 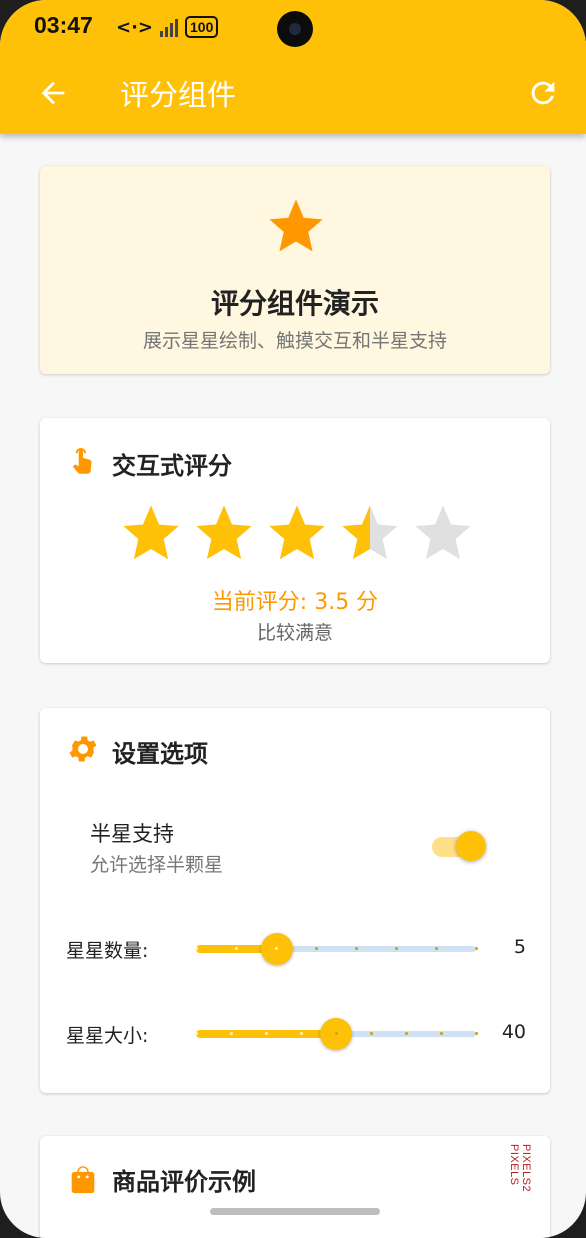 I want to click on product-review-card: 商品评价示例, so click(x=295, y=1187).